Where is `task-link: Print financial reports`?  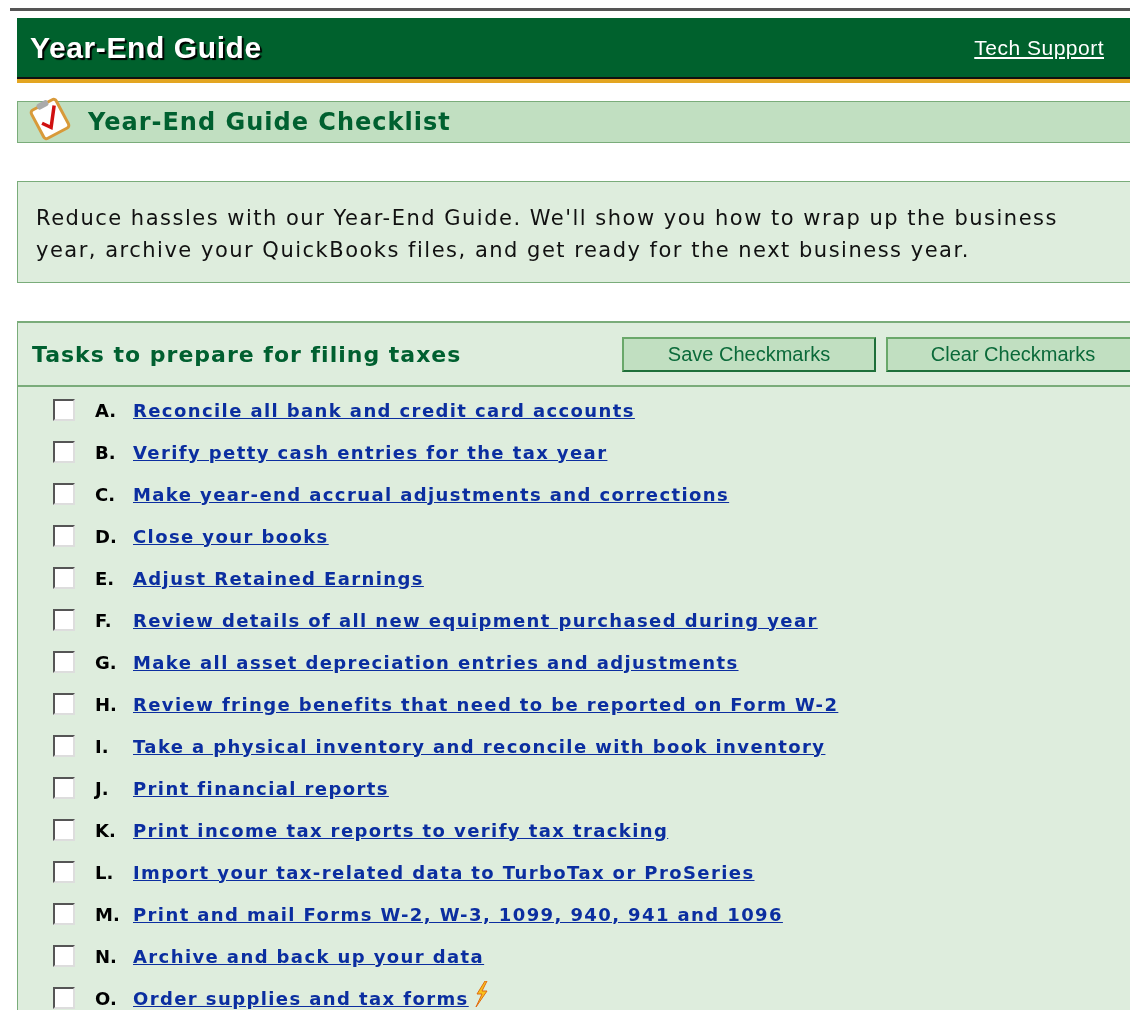
task-link: Print financial reports is located at coordinates (261, 788).